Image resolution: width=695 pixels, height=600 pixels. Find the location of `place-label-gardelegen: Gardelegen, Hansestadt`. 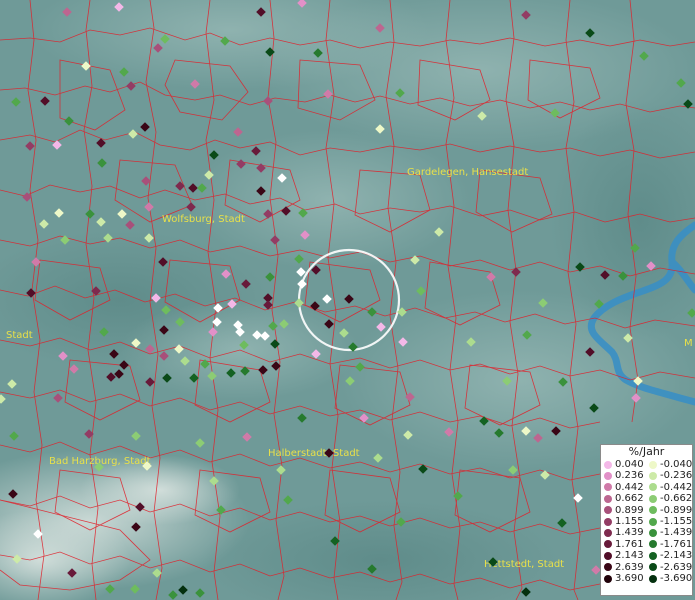

place-label-gardelegen: Gardelegen, Hansestadt is located at coordinates (467, 172).